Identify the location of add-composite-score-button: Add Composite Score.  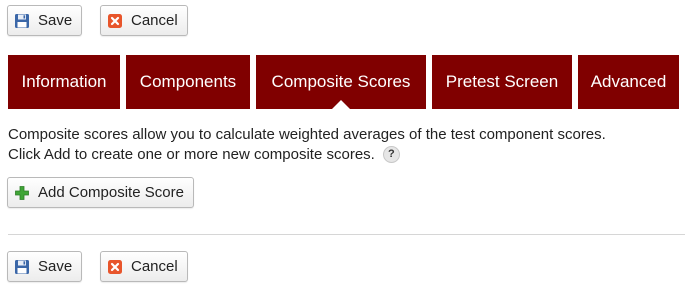
(100, 192).